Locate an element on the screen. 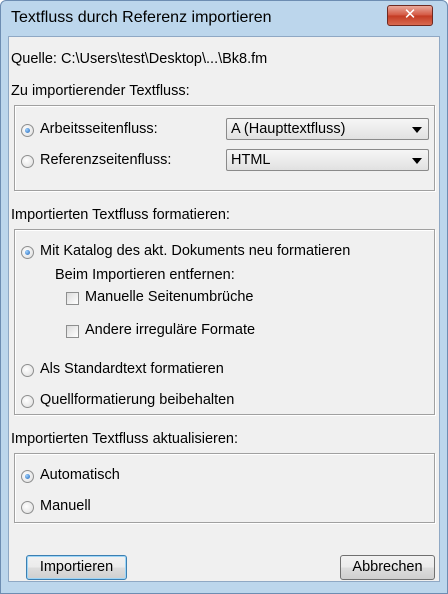 The width and height of the screenshot is (448, 594). reference-flow-dropdown-value: HTML is located at coordinates (251, 160).